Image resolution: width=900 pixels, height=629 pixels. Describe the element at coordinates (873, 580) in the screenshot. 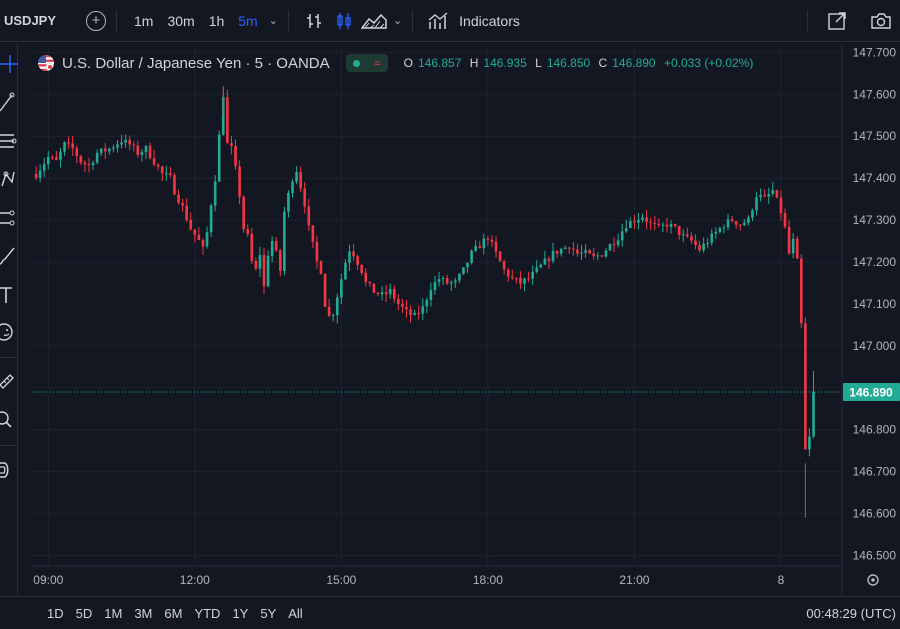

I see `settings-gear-icon` at that location.